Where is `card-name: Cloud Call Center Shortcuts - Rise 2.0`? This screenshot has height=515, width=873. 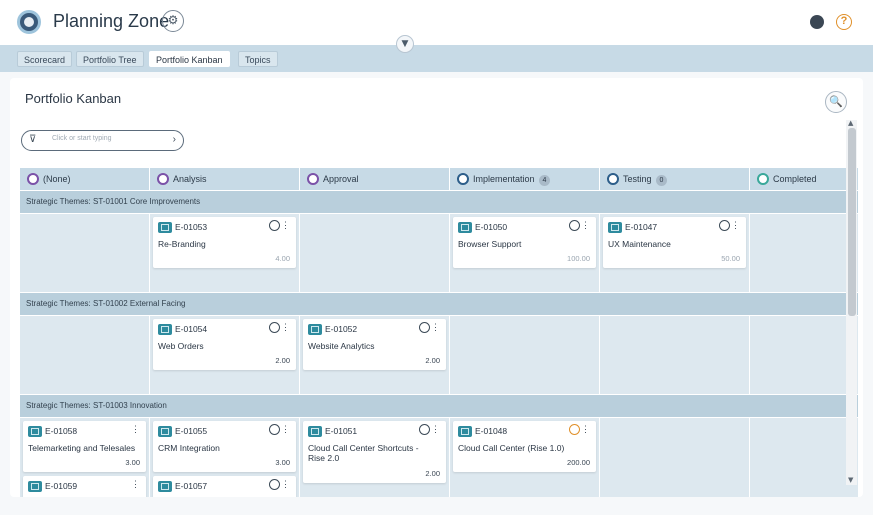
card-name: Cloud Call Center Shortcuts - Rise 2.0 is located at coordinates (363, 453).